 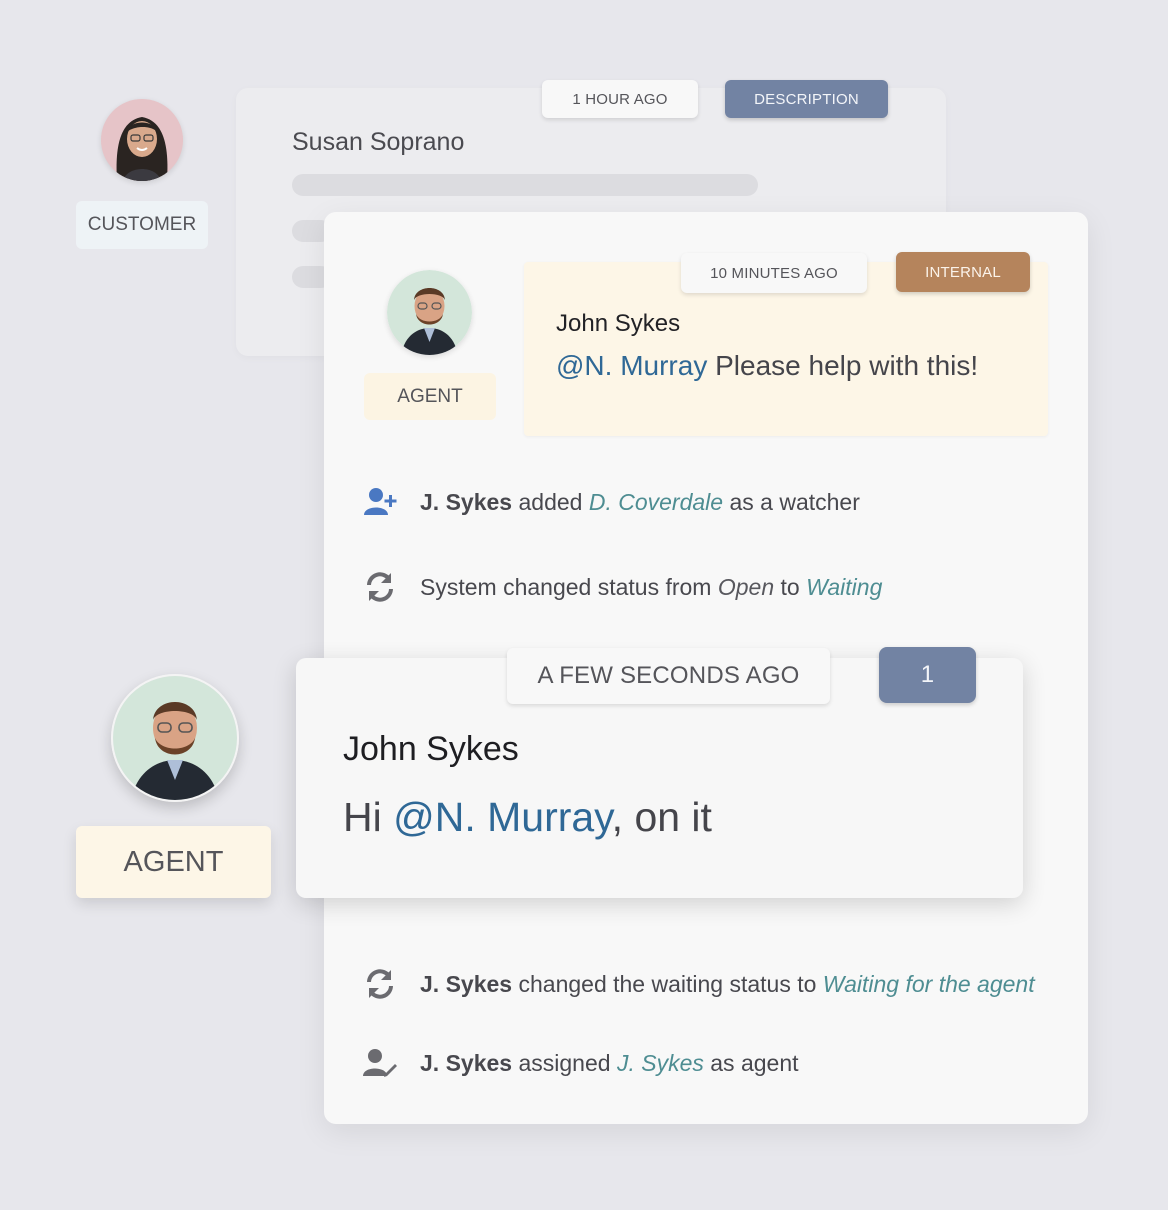 I want to click on add-user-icon, so click(x=380, y=502).